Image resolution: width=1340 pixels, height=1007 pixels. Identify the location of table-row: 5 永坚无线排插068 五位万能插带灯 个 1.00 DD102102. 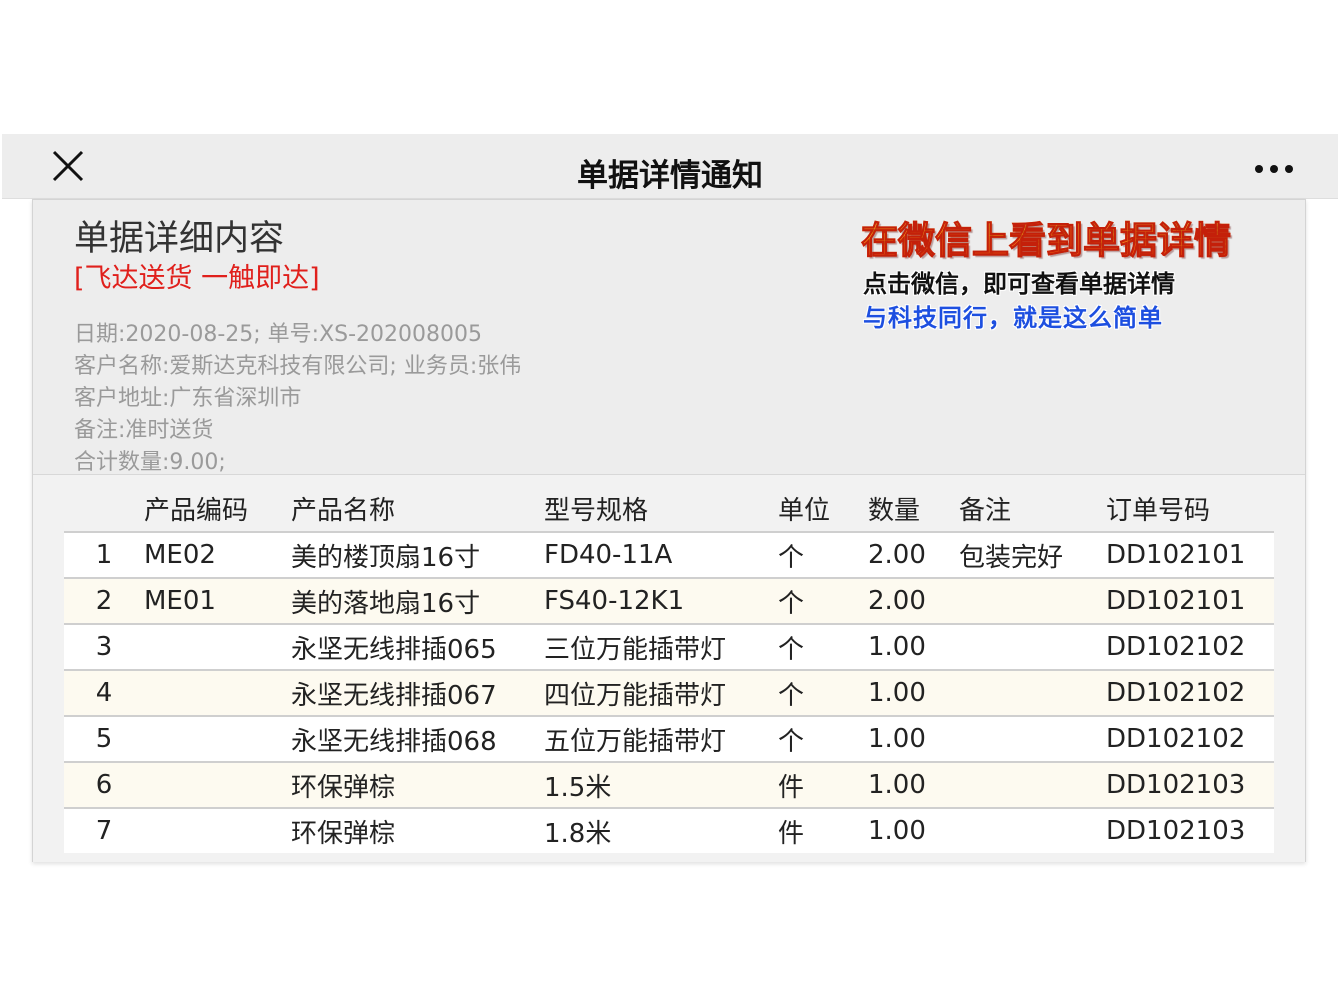
(669, 739).